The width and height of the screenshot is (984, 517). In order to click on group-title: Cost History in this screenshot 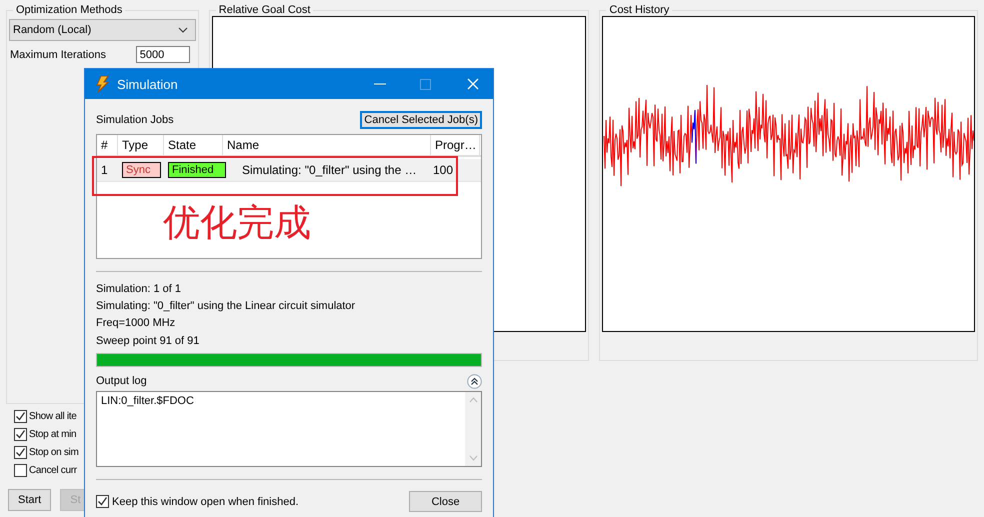, I will do `click(639, 10)`.